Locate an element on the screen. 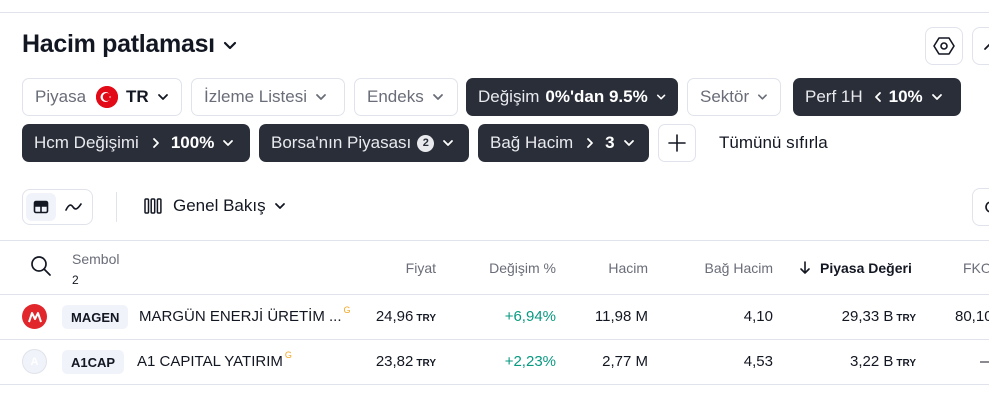  collapse-panel-button is located at coordinates (980, 46).